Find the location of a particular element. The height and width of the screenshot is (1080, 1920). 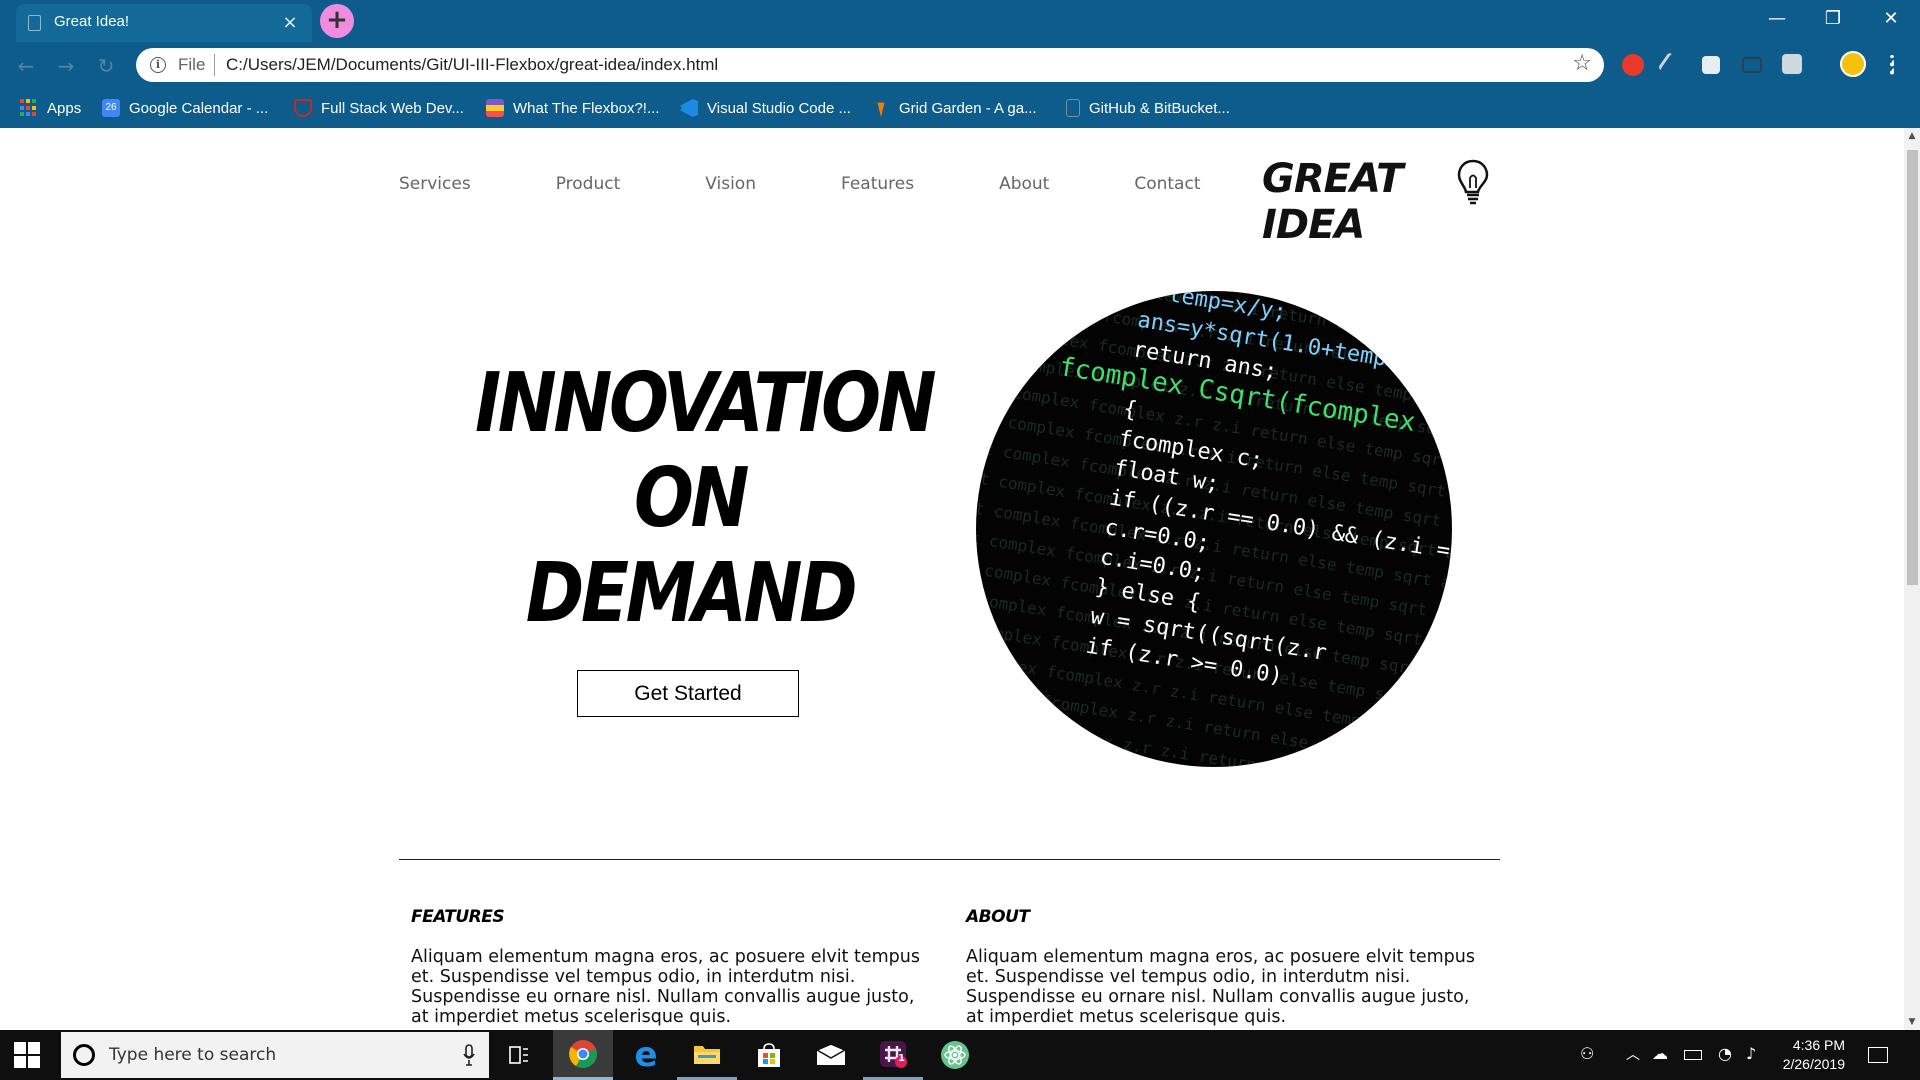

site-info-icon: i is located at coordinates (158, 65).